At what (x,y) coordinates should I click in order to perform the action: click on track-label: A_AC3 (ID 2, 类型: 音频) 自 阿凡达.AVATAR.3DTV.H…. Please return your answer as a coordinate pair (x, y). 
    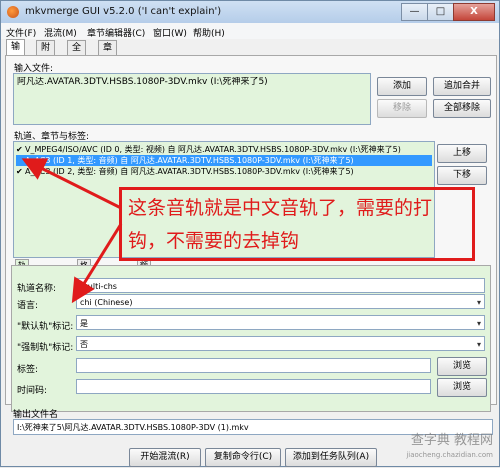
    Looking at the image, I should click on (189, 171).